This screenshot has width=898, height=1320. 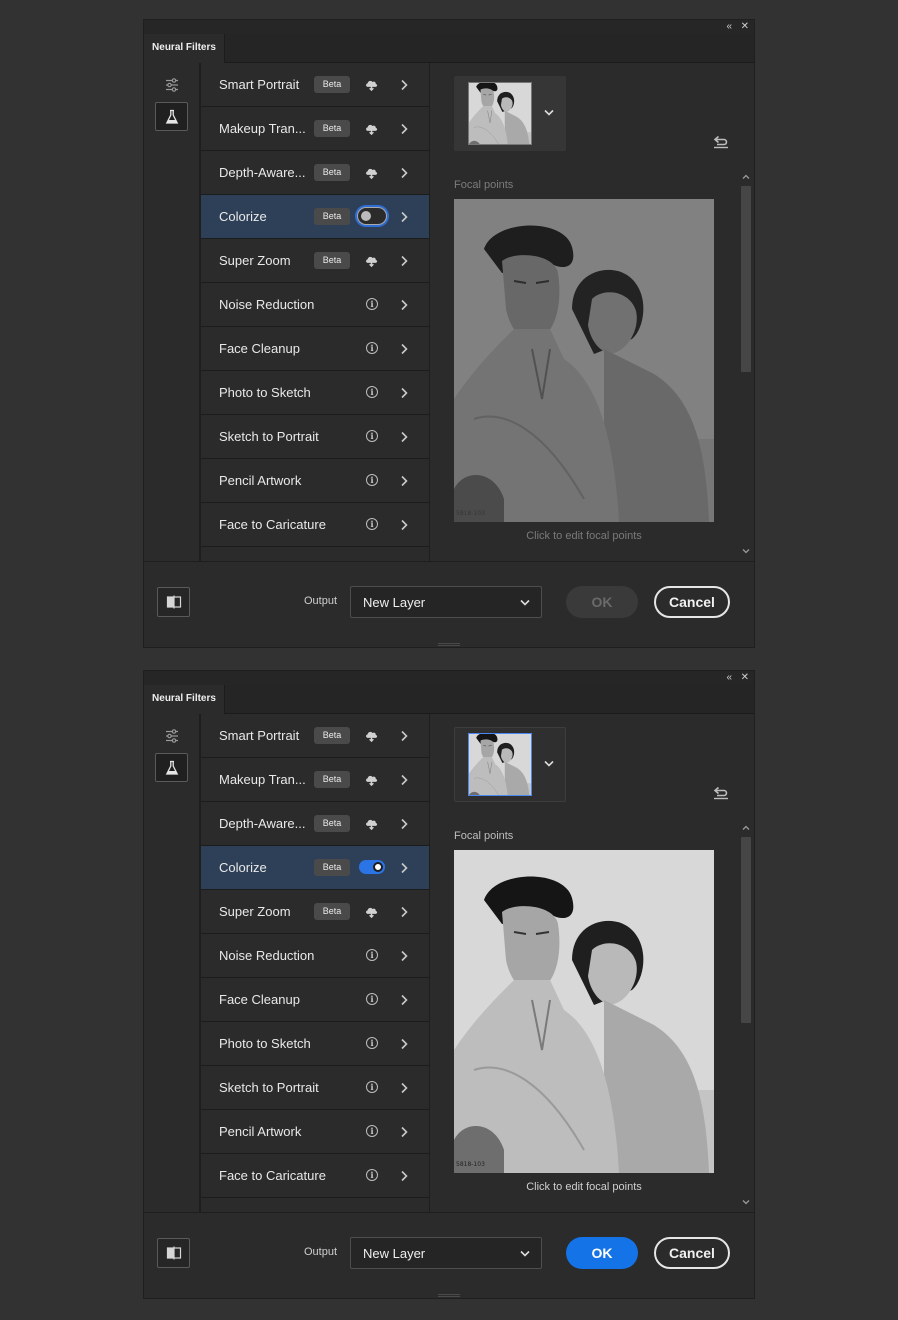 I want to click on filter-item-colorize: Colorize Beta, so click(x=315, y=217).